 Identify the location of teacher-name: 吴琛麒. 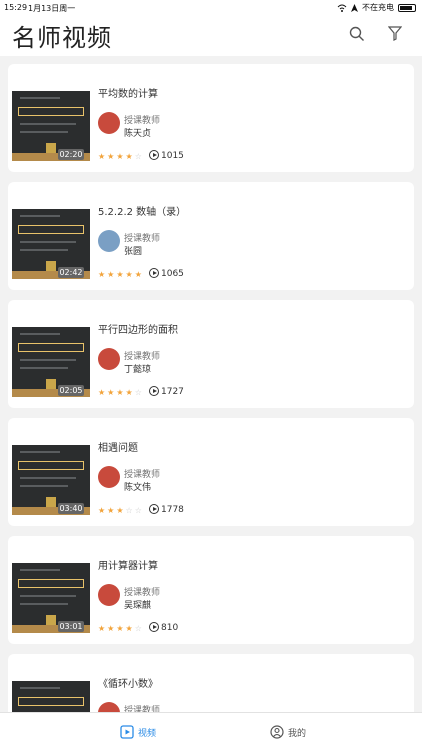
(138, 606).